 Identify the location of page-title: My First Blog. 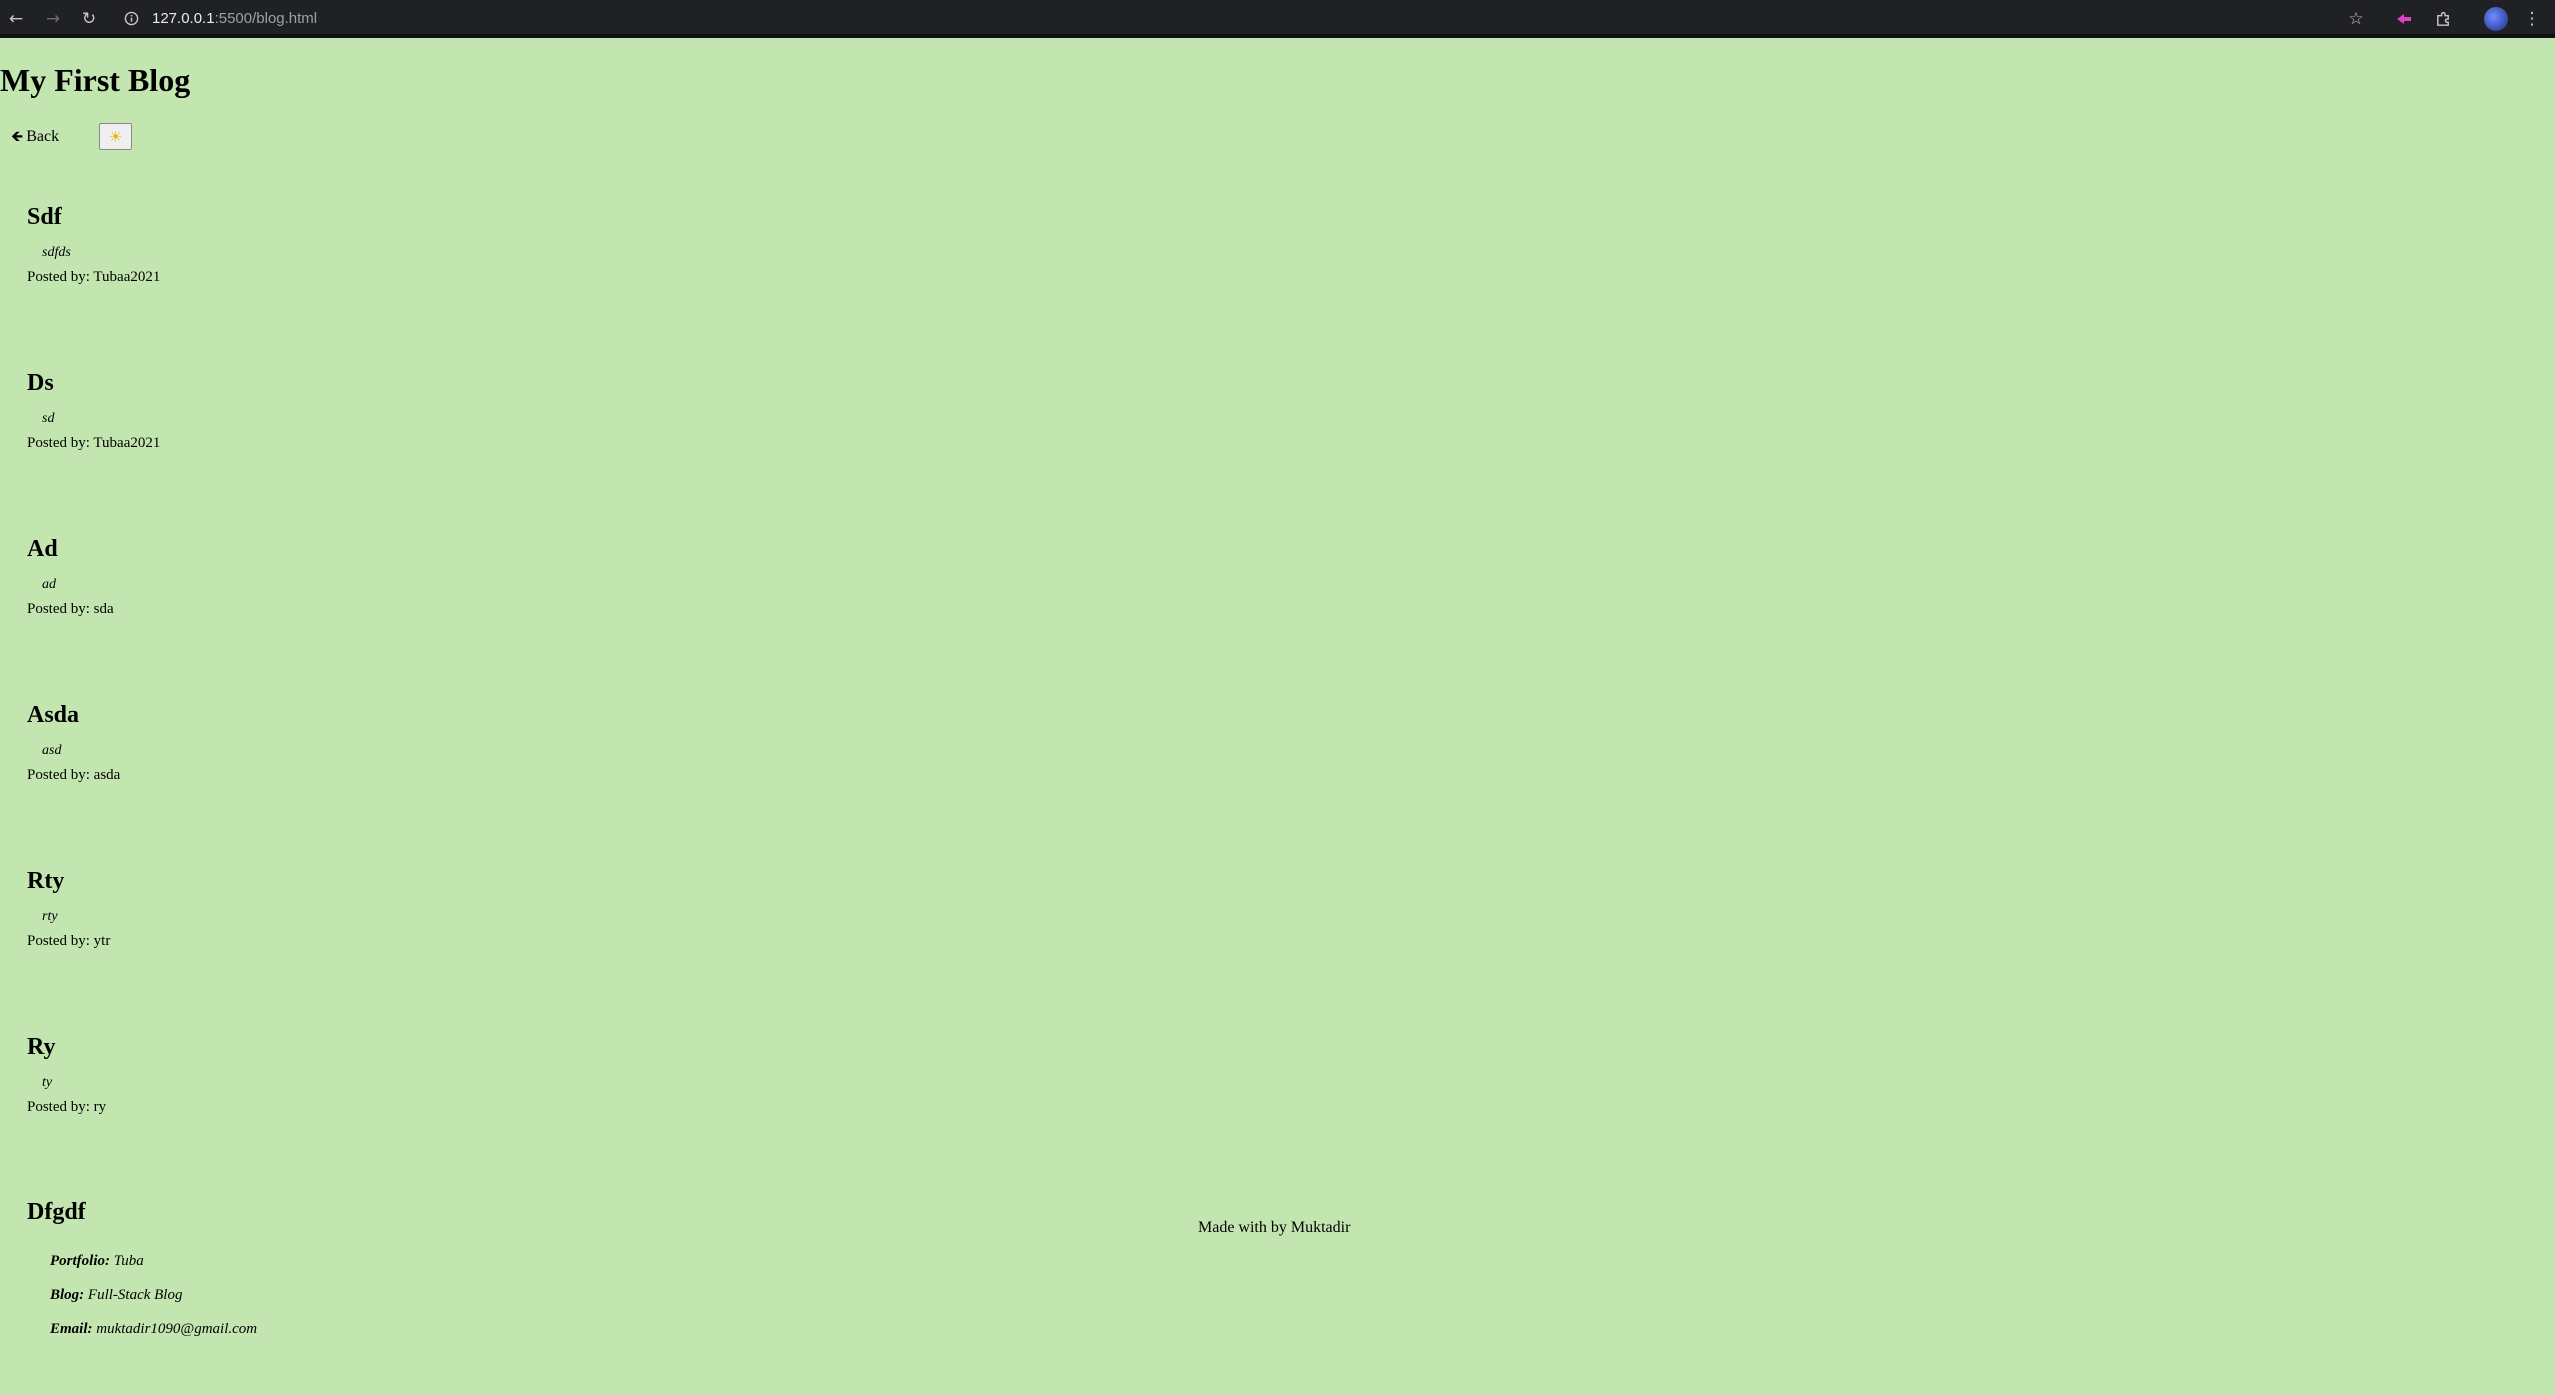
(95, 80).